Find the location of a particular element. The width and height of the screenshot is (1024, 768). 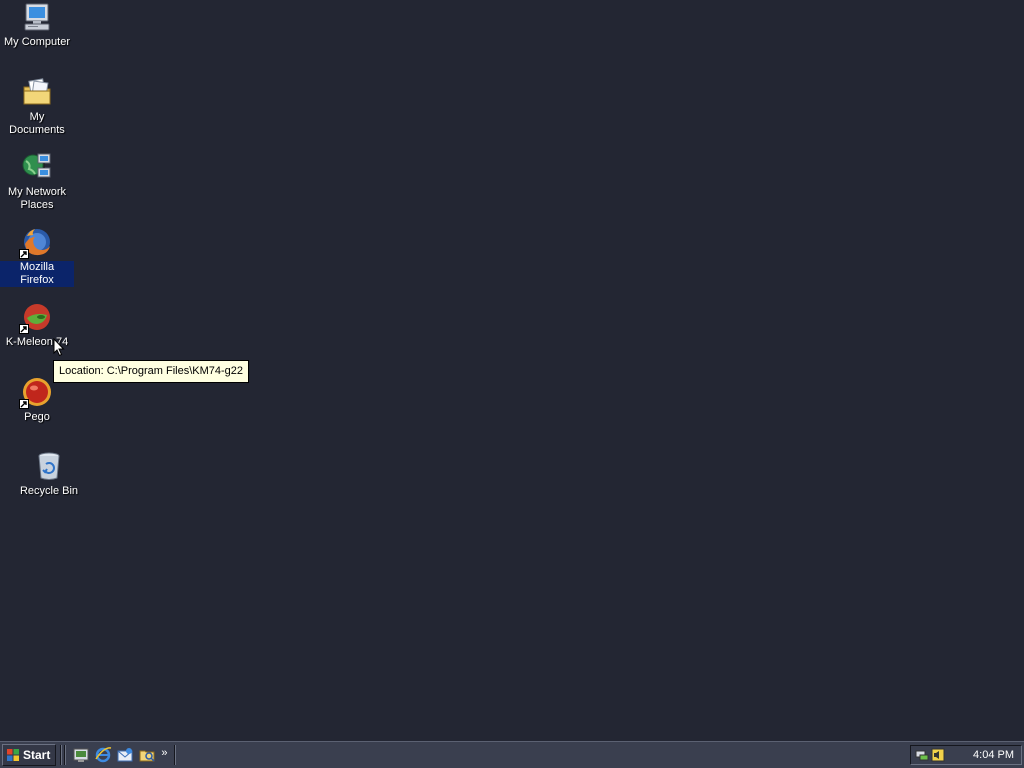

my-network-places-icon is located at coordinates (37, 167).